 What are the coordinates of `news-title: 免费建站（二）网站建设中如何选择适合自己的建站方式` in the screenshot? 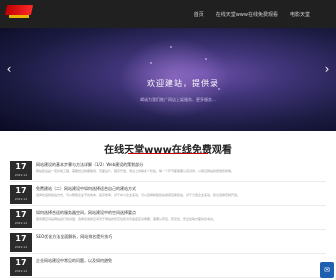 It's located at (86, 189).